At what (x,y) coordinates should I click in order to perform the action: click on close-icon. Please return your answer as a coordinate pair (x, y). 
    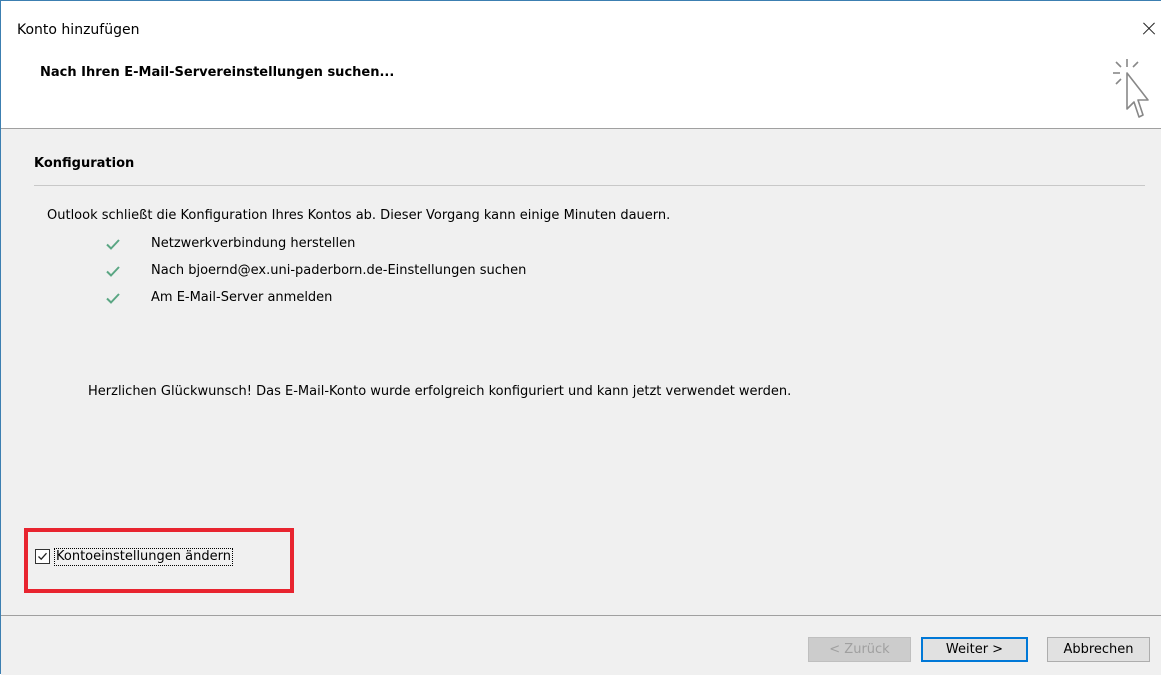
    Looking at the image, I should click on (1149, 29).